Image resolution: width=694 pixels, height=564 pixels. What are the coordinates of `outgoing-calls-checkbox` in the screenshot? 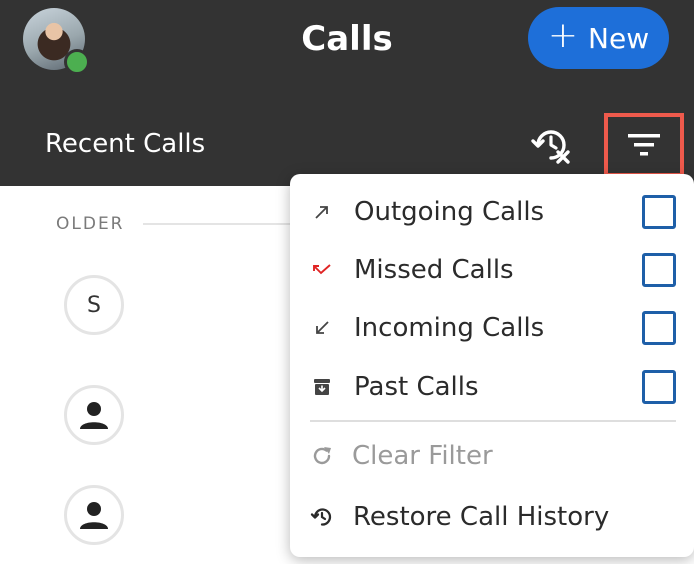 It's located at (659, 212).